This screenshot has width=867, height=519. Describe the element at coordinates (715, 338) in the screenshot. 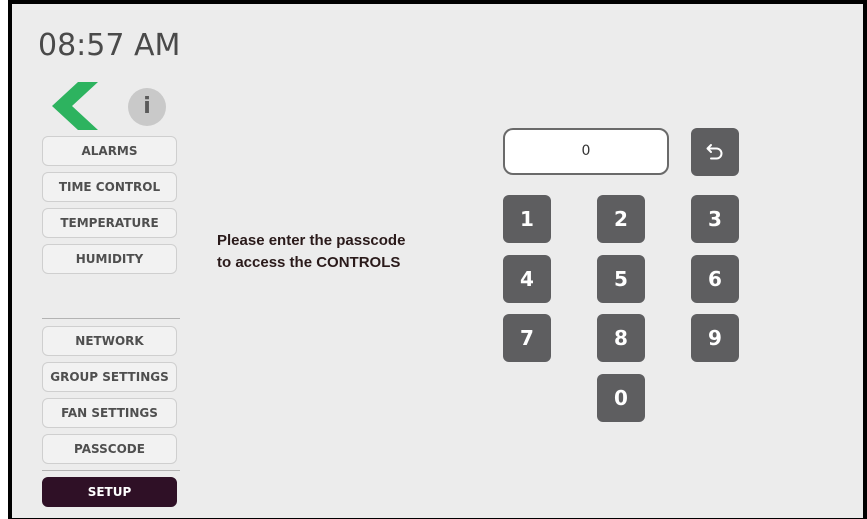

I see `key-9: 9` at that location.